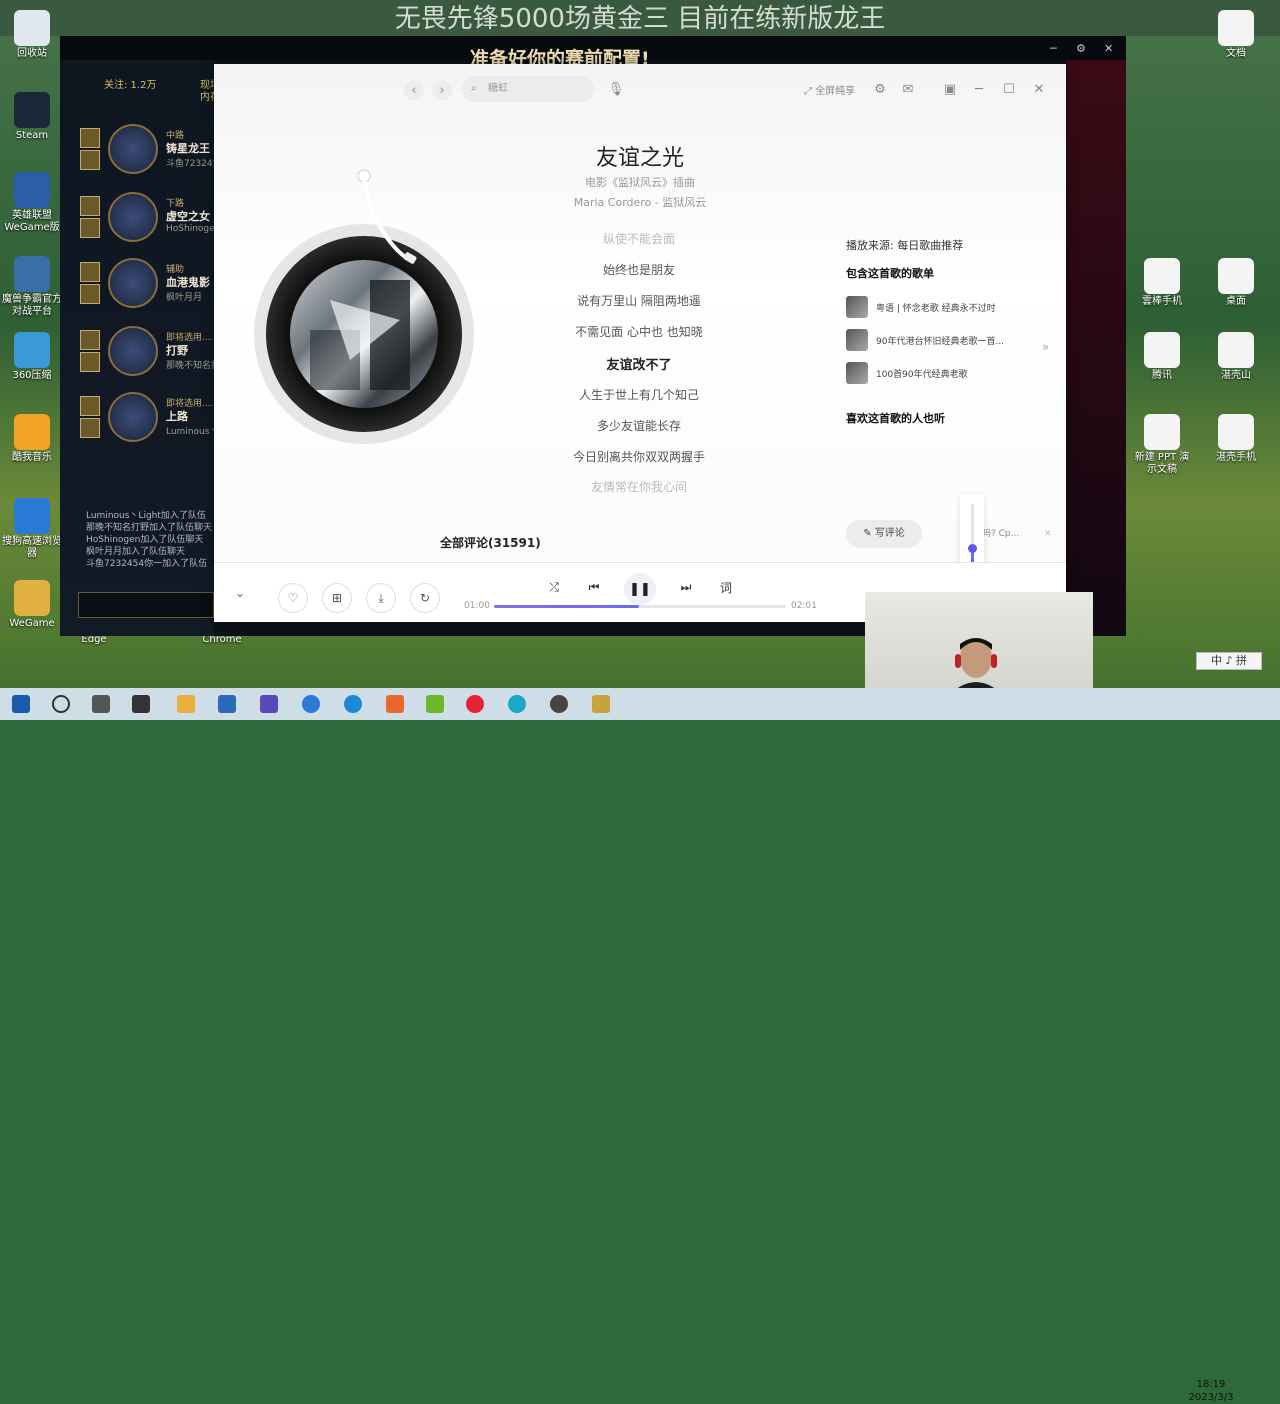 The image size is (1280, 1404). I want to click on settings-gear-icon: ⚙, so click(880, 89).